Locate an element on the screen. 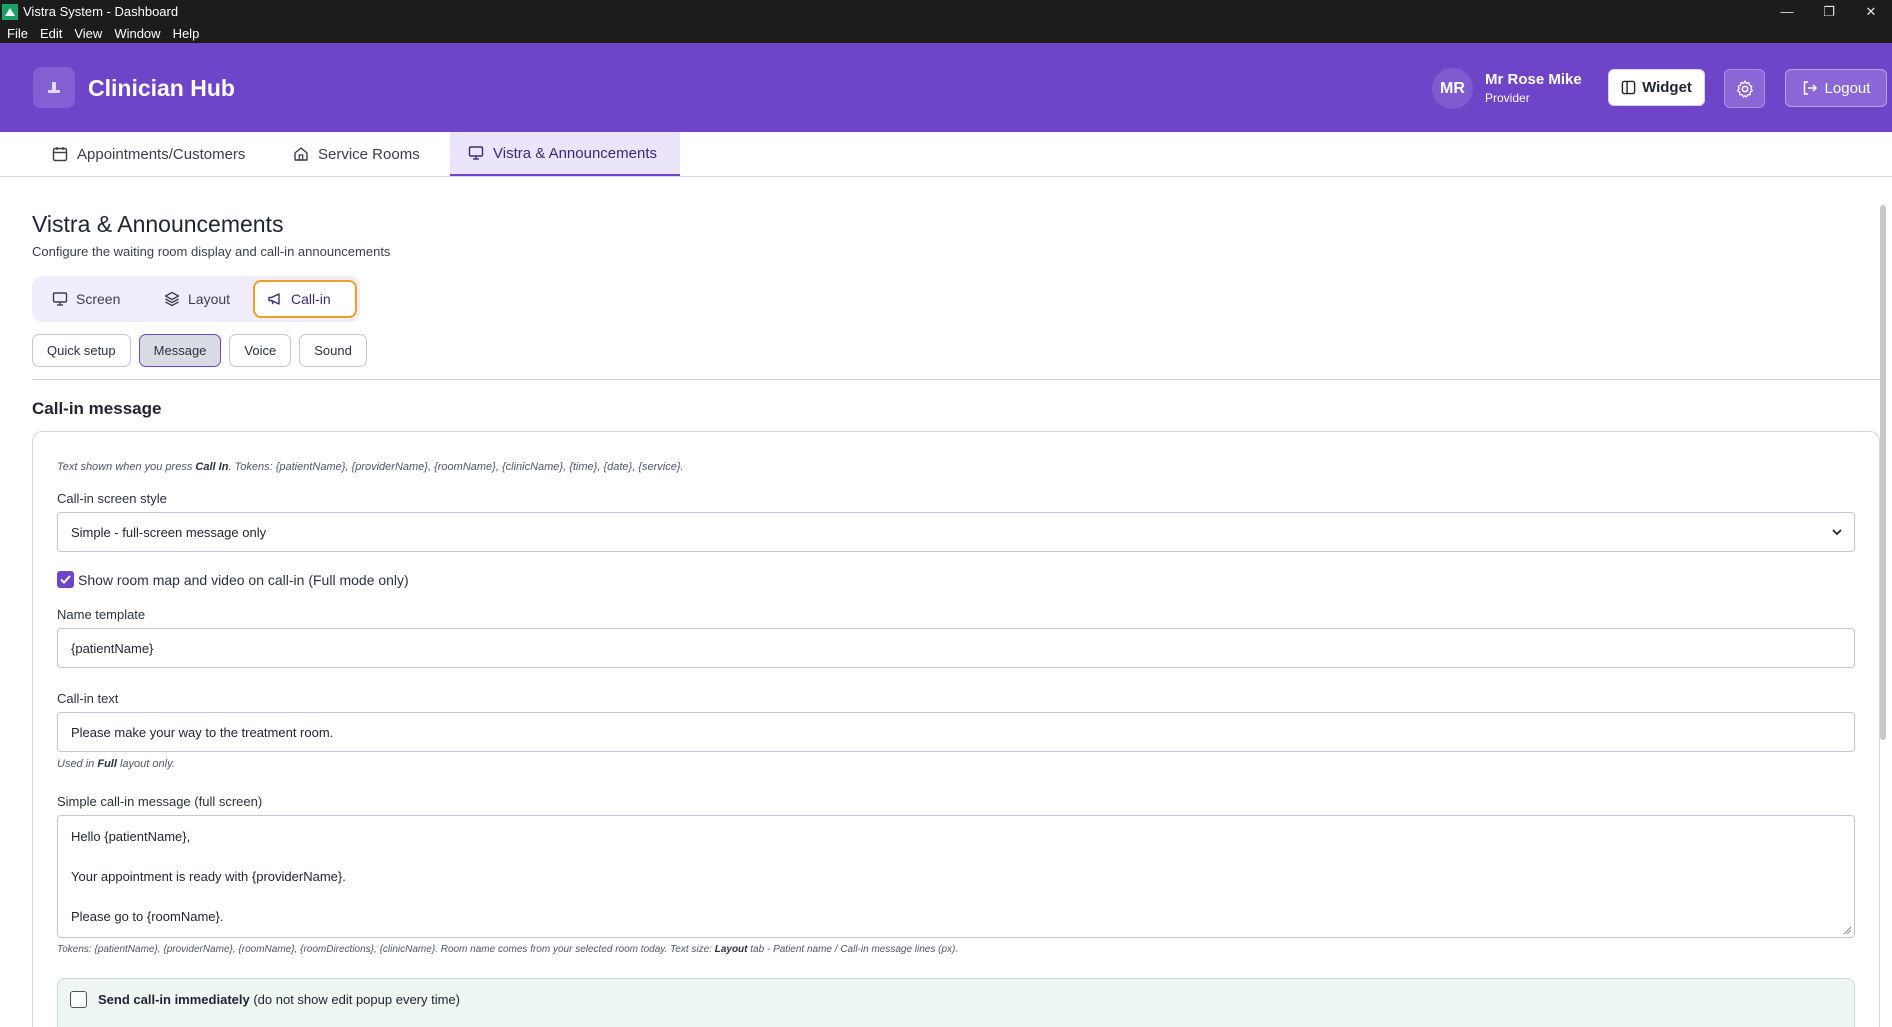 The image size is (1892, 1027). chevron-down-icon is located at coordinates (1837, 532).